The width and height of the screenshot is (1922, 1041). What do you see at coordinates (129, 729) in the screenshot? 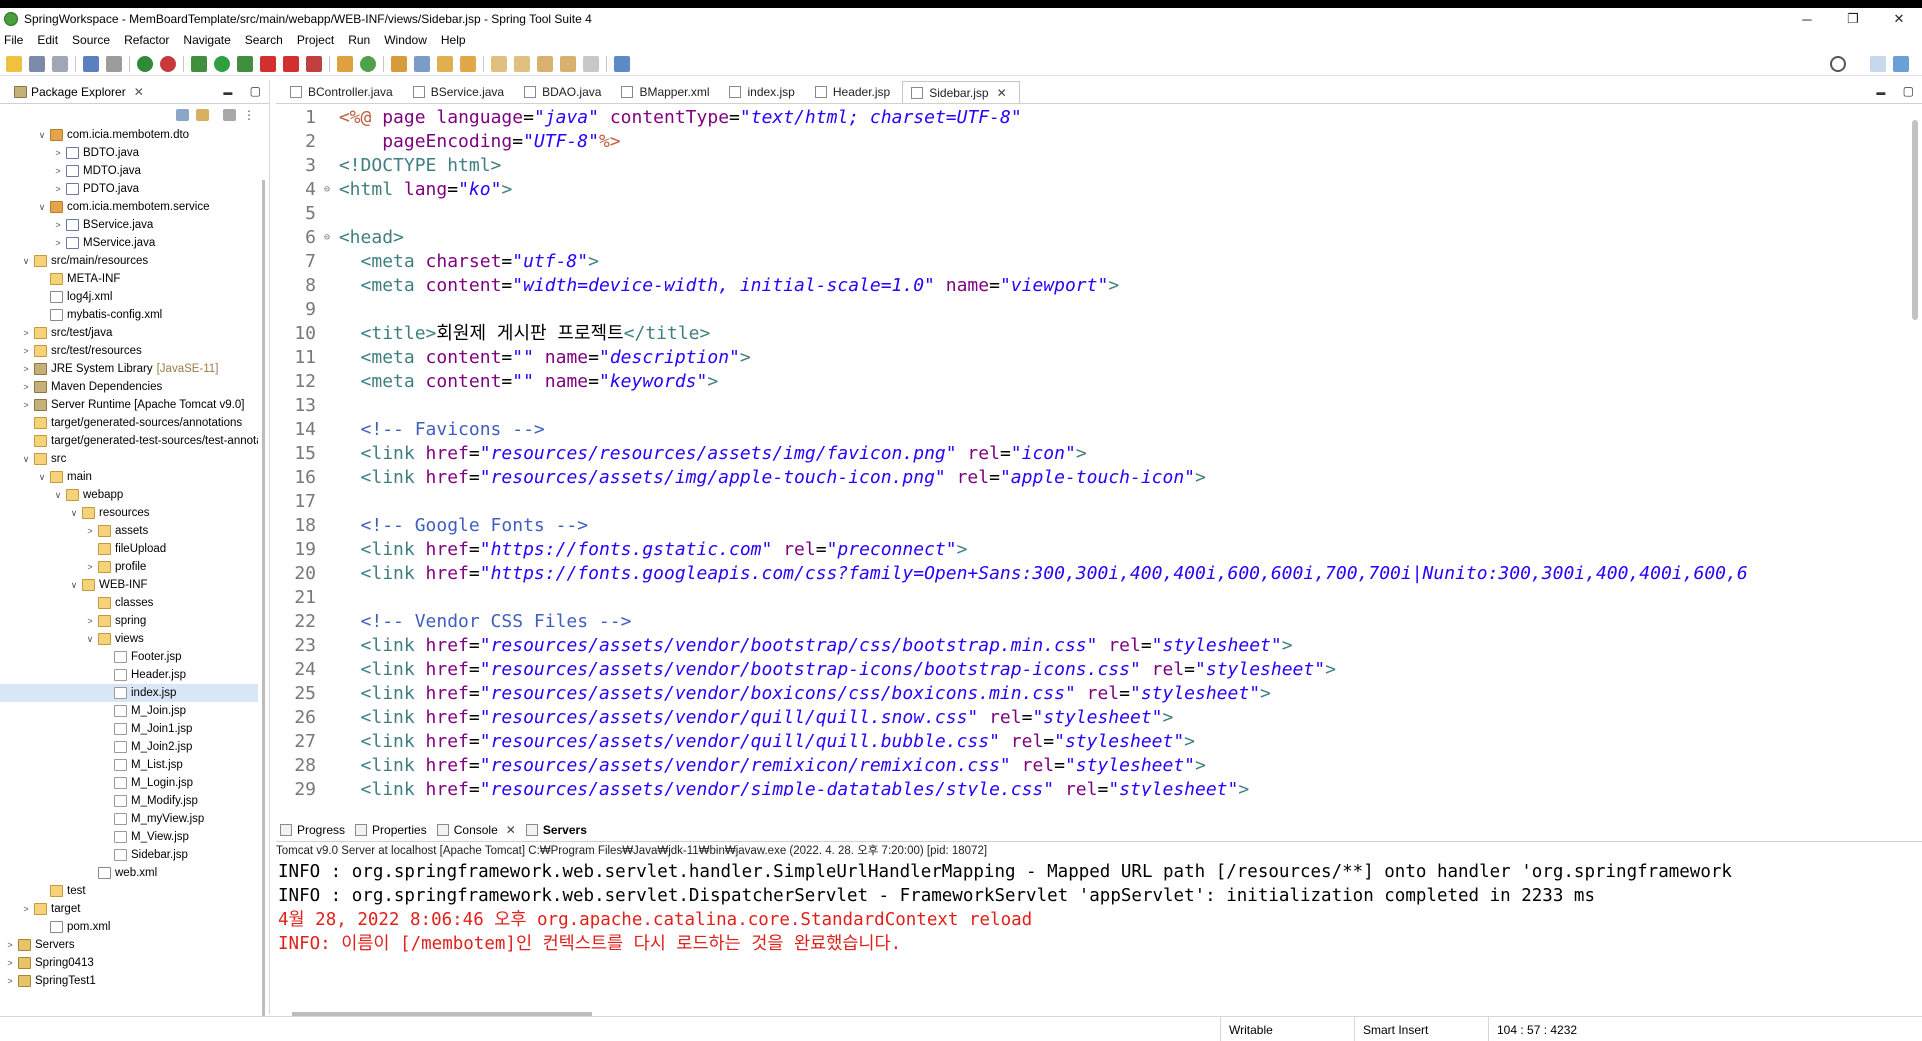
I see `tree-item: M_Join1.jsp` at bounding box center [129, 729].